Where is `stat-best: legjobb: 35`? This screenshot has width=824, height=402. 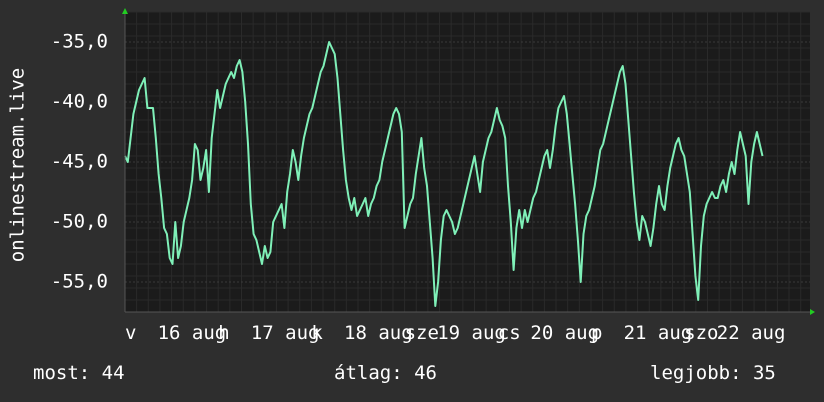 stat-best: legjobb: 35 is located at coordinates (713, 373).